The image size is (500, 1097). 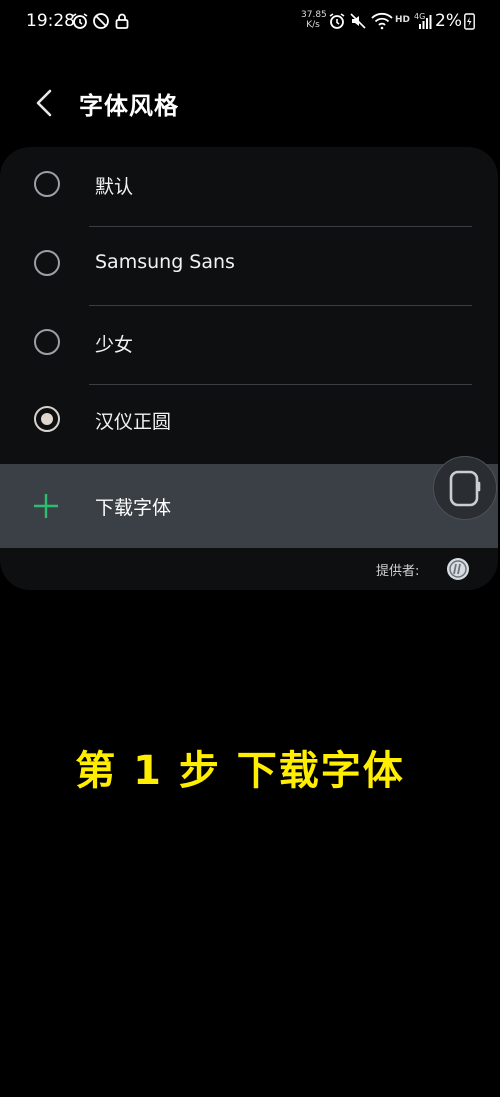 I want to click on status-time: 19:28, so click(x=50, y=21).